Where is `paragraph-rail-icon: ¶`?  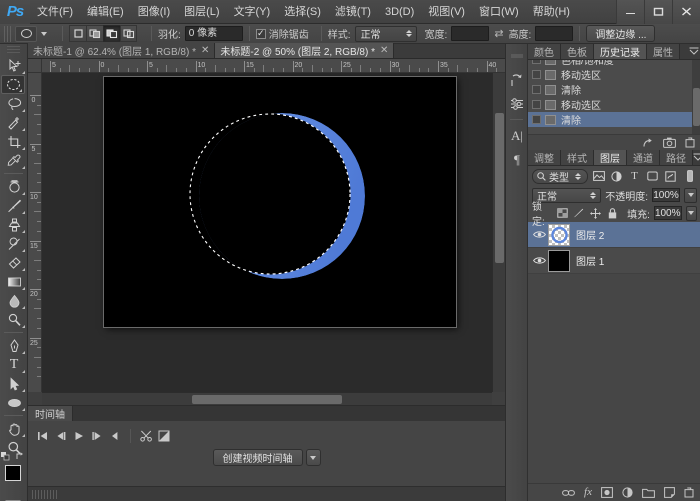 paragraph-rail-icon: ¶ is located at coordinates (517, 159).